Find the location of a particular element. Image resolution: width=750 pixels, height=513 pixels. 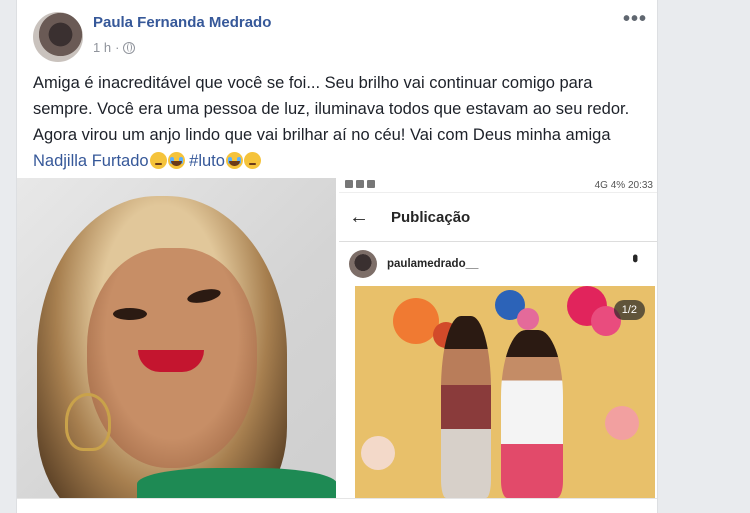

person-left is located at coordinates (466, 407).